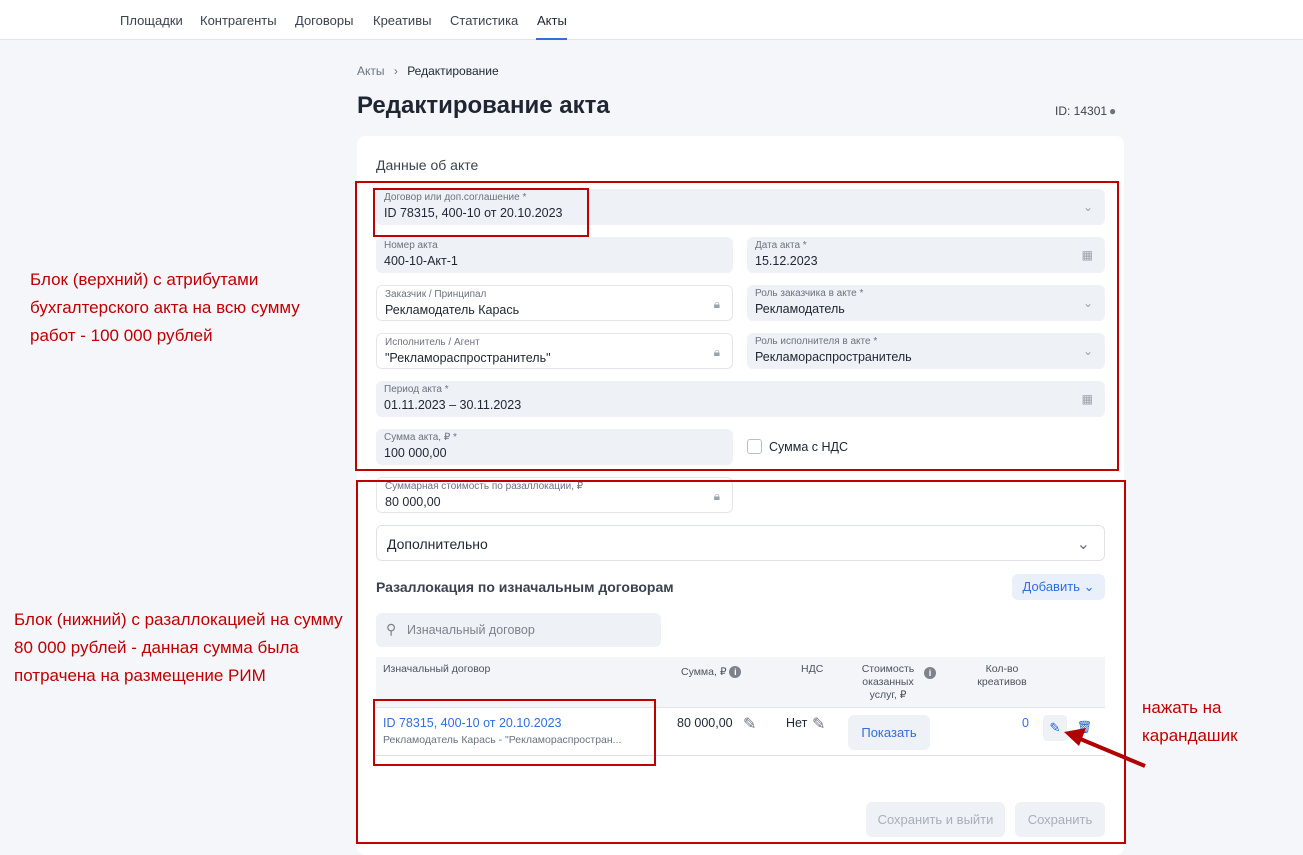  I want to click on annotation-arrow, so click(1105, 748).